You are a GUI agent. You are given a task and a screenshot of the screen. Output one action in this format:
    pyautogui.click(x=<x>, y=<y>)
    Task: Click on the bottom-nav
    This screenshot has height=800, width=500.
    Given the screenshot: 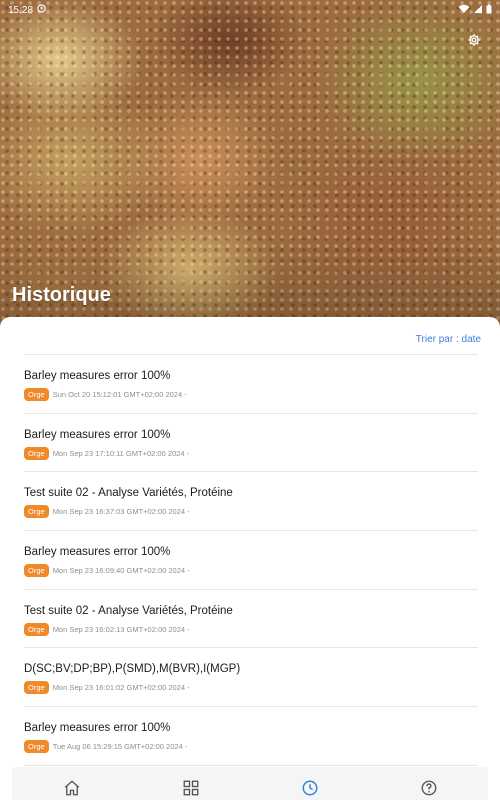 What is the action you would take?
    pyautogui.click(x=250, y=783)
    